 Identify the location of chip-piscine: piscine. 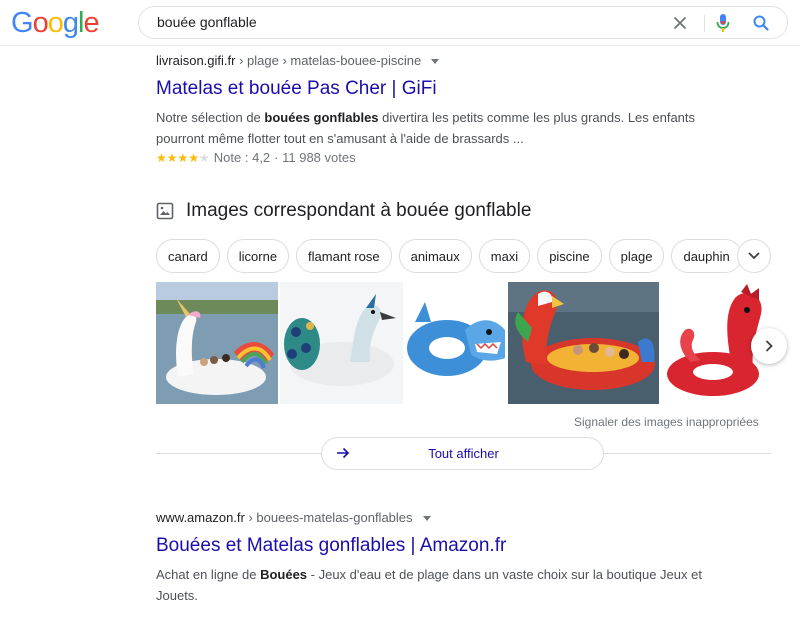
(569, 256).